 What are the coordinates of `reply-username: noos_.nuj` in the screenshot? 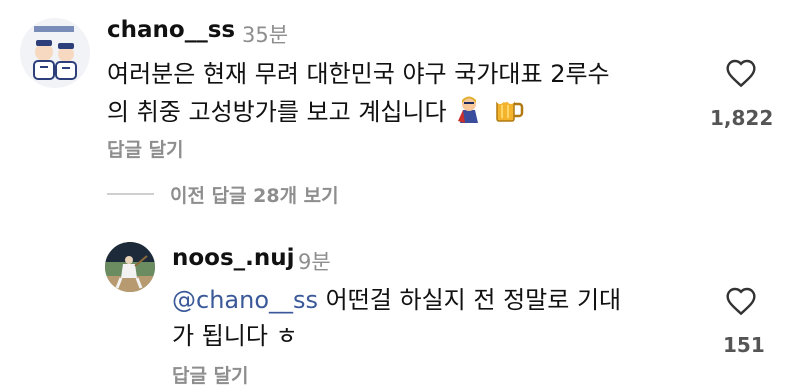 It's located at (233, 258).